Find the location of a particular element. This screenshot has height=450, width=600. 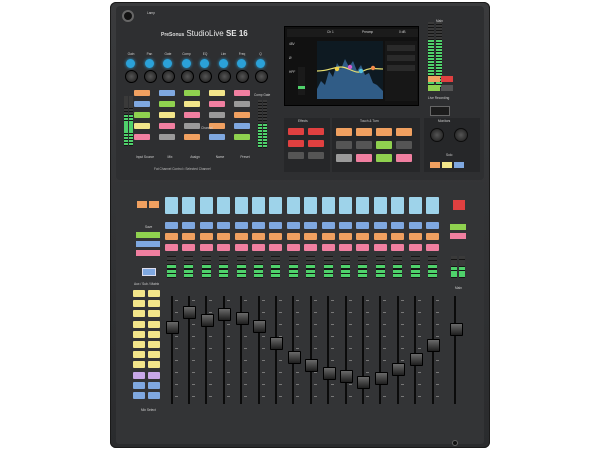

highpass: HPF is located at coordinates (292, 72).